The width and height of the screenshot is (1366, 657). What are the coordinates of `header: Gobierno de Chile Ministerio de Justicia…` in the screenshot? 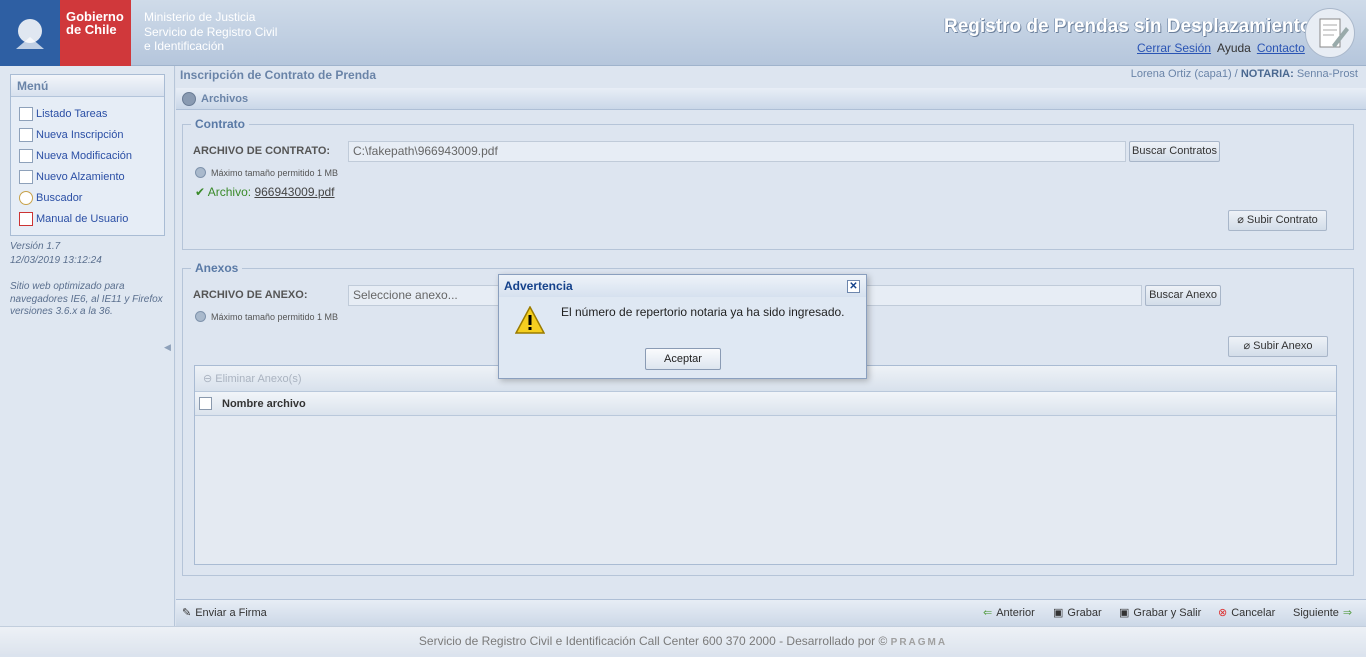 It's located at (683, 33).